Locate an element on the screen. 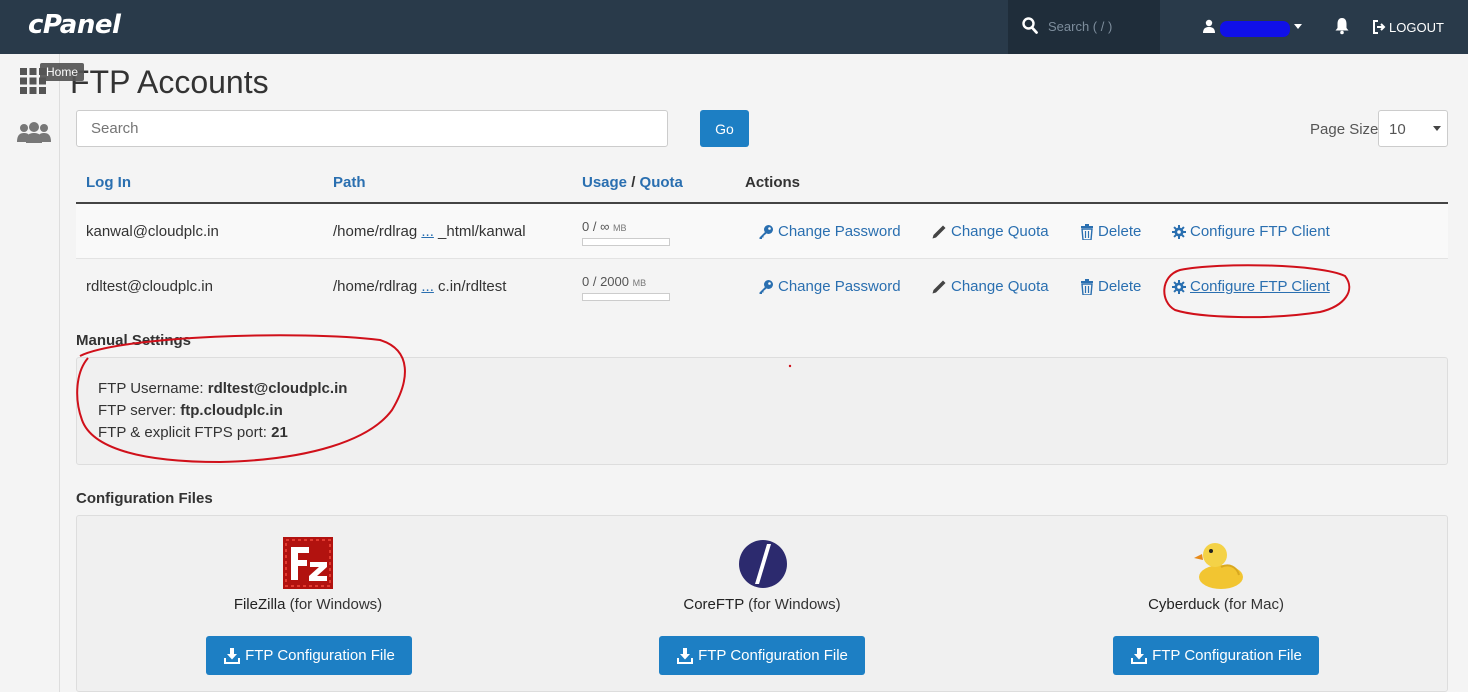 Image resolution: width=1468 pixels, height=692 pixels. user-icon is located at coordinates (1209, 26).